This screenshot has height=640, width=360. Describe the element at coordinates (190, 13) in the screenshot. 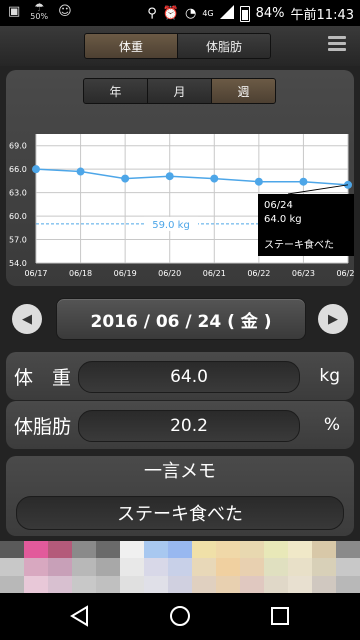

I see `wifi-icon: ◔` at that location.